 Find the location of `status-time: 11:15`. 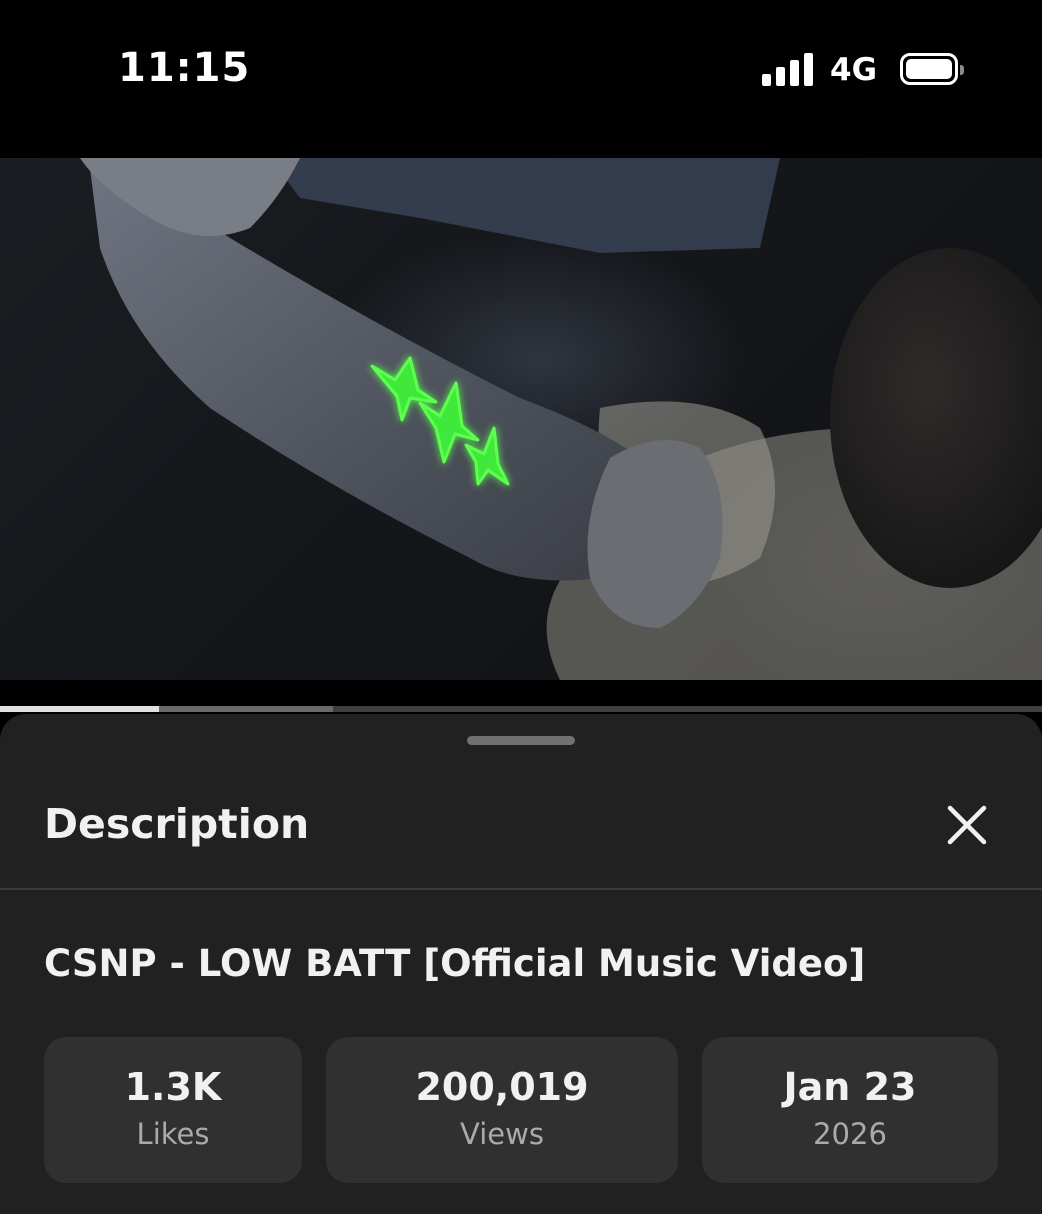

status-time: 11:15 is located at coordinates (184, 68).